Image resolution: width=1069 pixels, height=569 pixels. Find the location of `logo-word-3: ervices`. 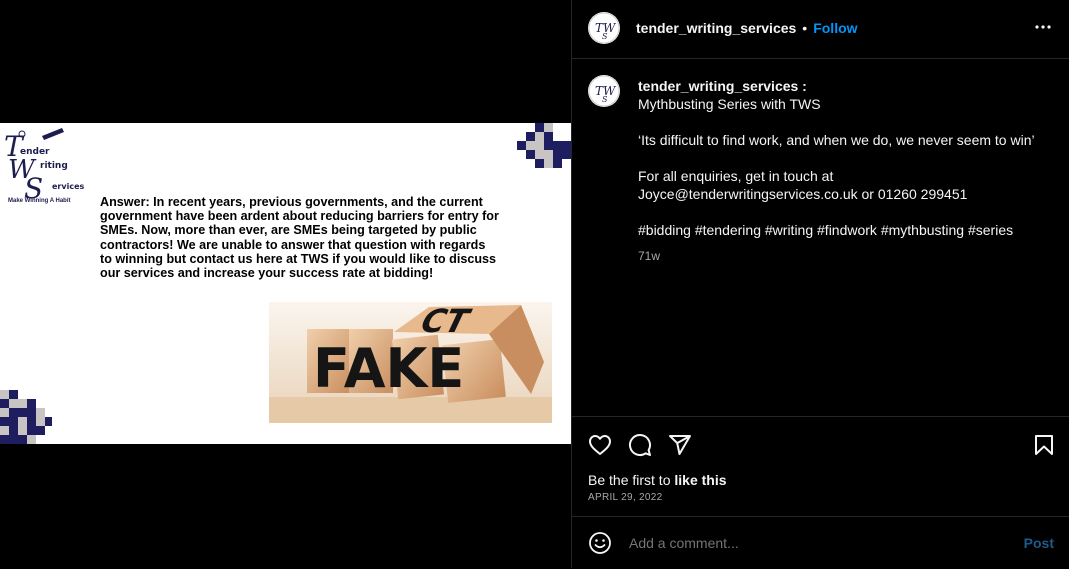

logo-word-3: ervices is located at coordinates (68, 186).